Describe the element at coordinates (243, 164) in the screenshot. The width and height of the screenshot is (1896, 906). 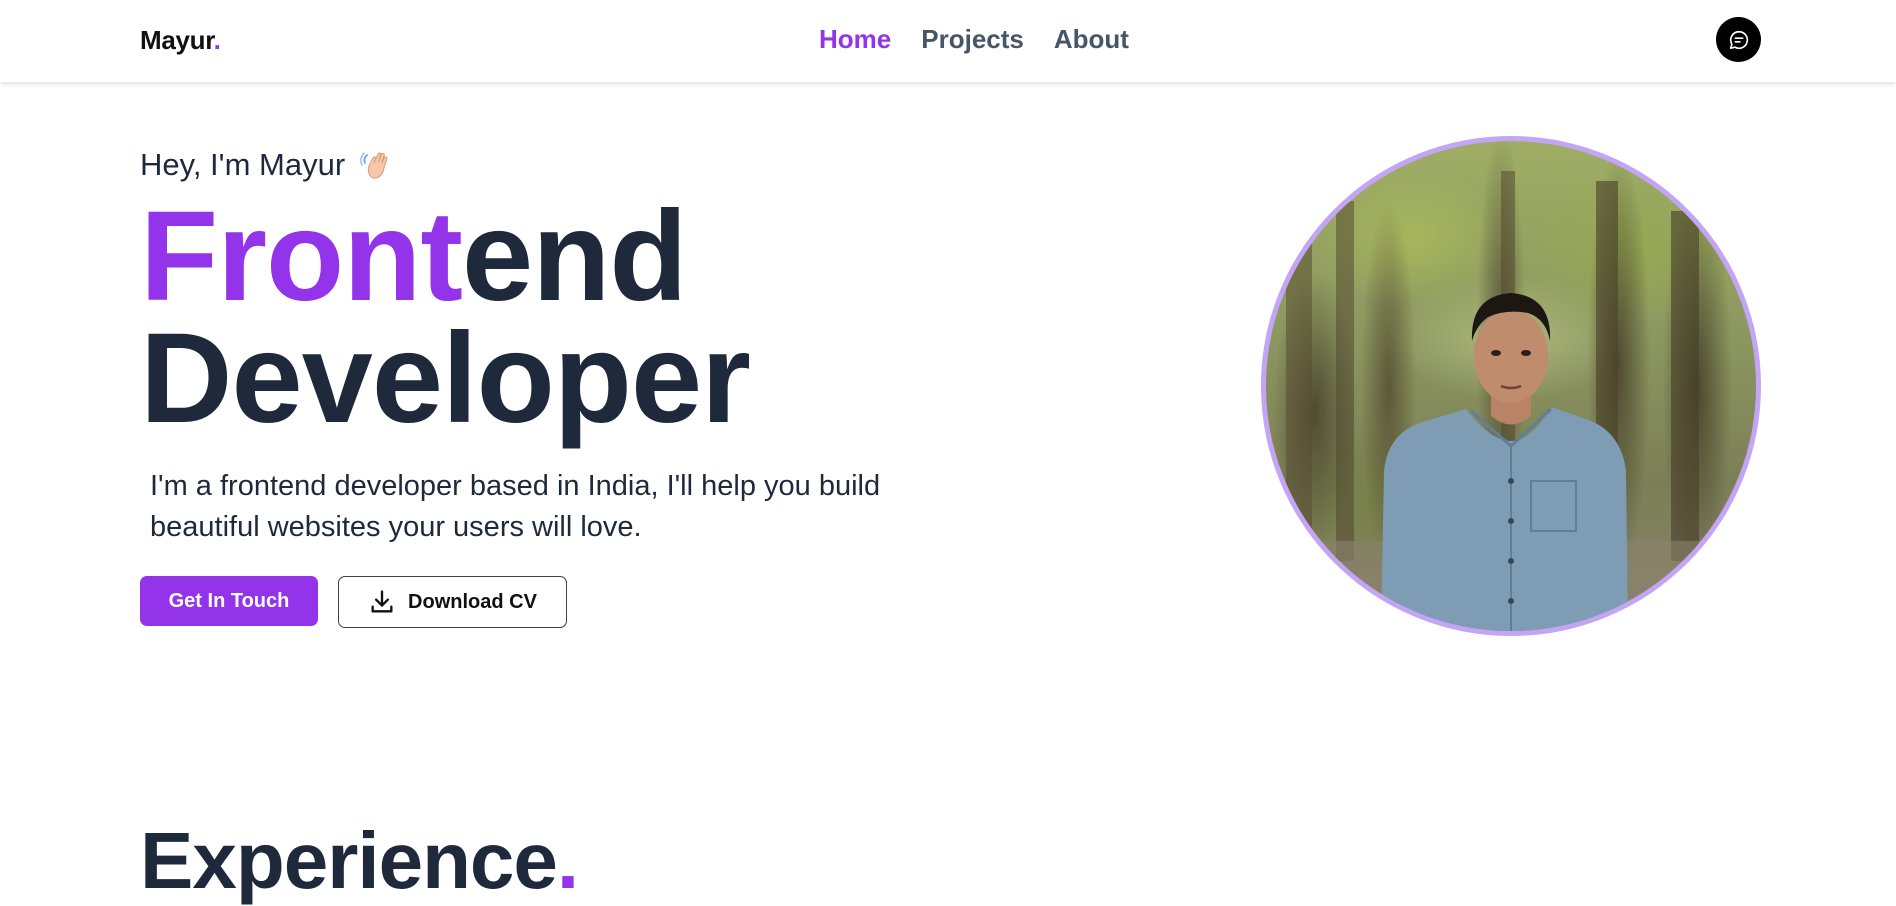
I see `greeting-text: Hey, I'm Mayur` at that location.